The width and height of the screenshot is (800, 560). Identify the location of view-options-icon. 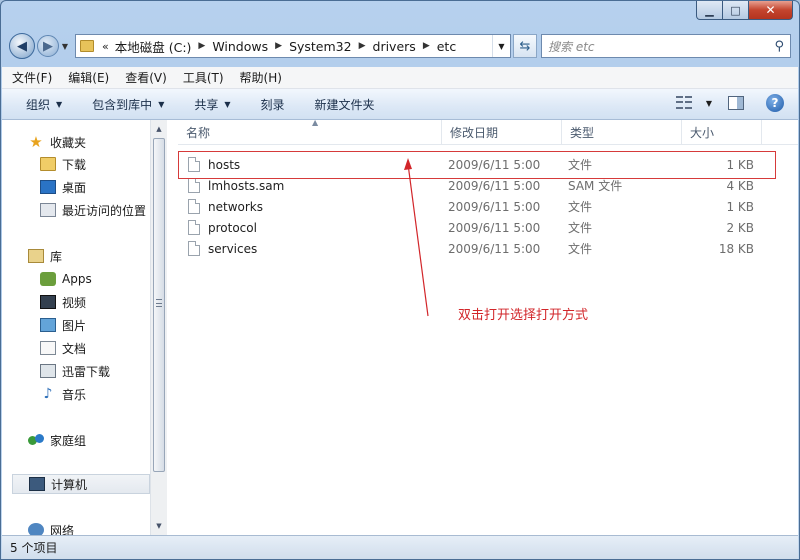
(683, 103).